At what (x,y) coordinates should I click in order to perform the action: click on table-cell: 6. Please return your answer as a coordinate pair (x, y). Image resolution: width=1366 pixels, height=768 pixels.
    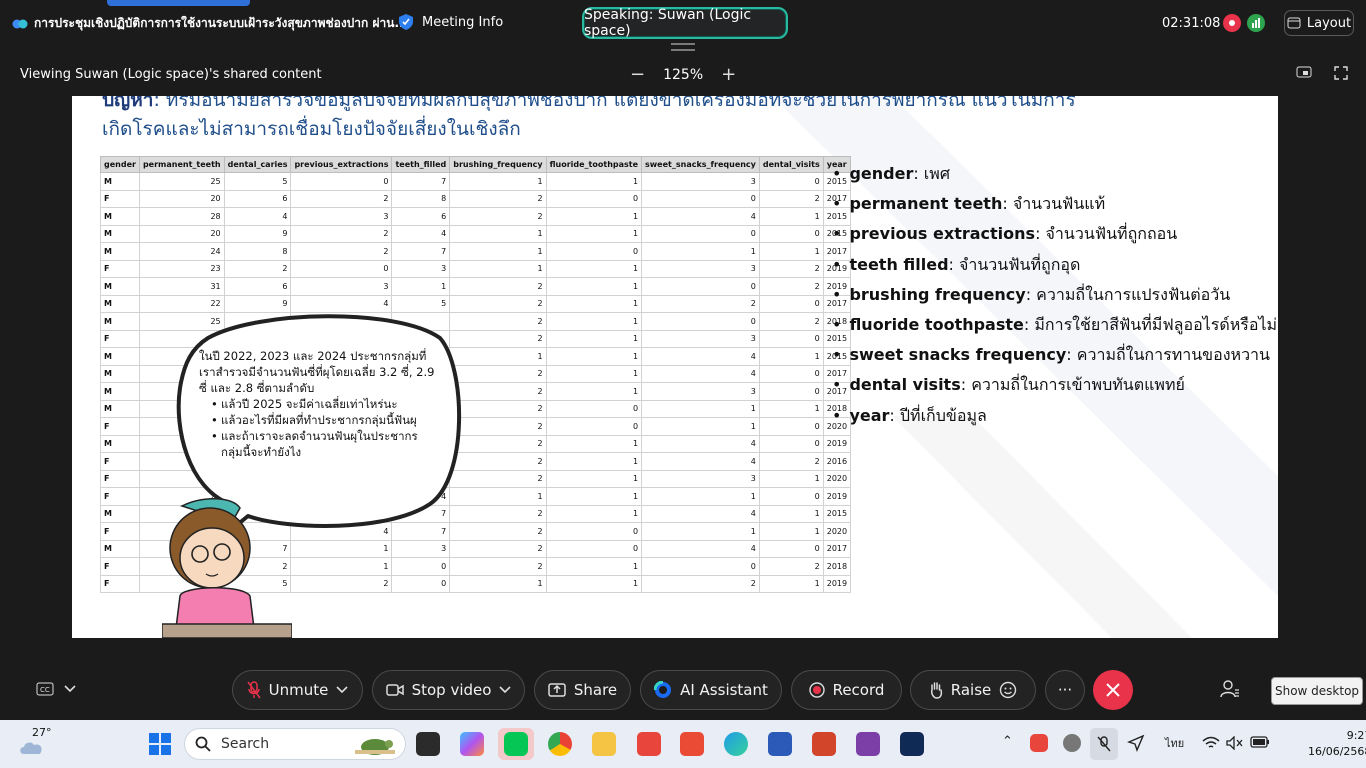
    Looking at the image, I should click on (257, 198).